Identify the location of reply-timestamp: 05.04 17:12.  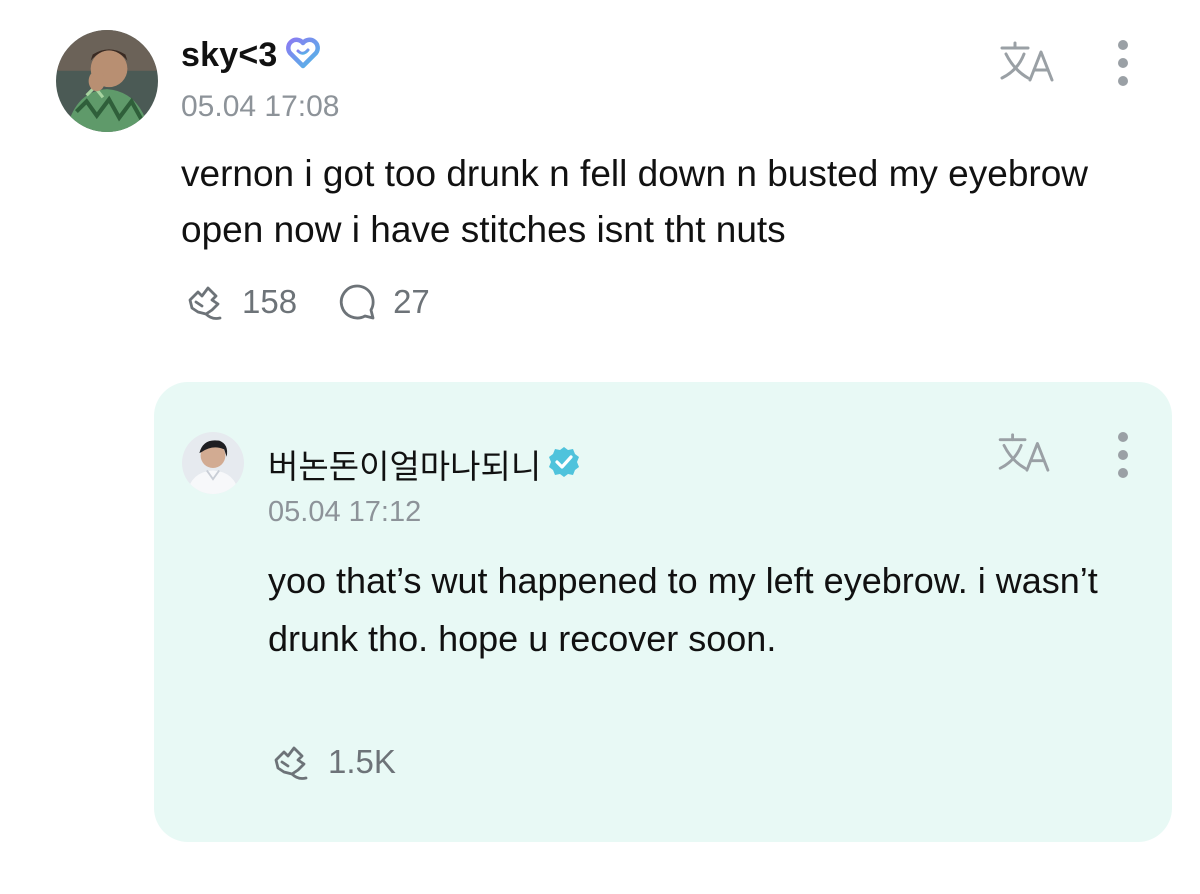
(345, 512).